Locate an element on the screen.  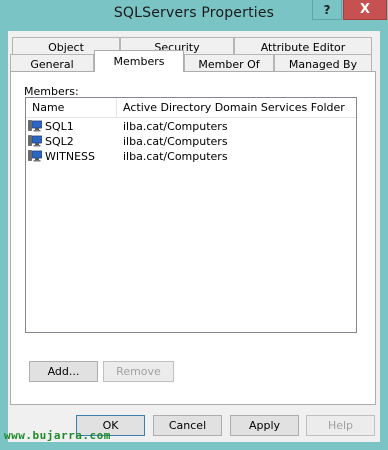
apply-button: Apply is located at coordinates (264, 425).